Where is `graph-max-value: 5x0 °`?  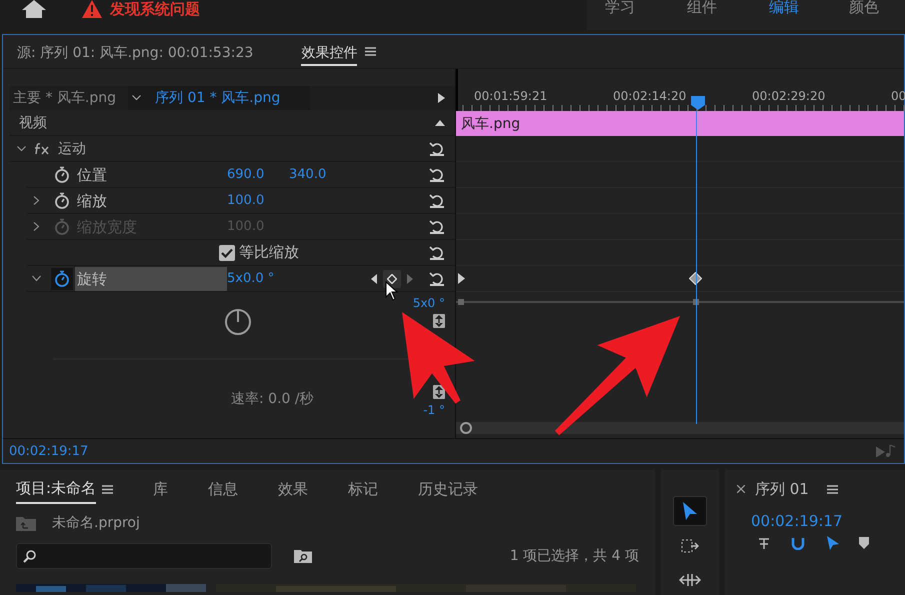 graph-max-value: 5x0 ° is located at coordinates (428, 303).